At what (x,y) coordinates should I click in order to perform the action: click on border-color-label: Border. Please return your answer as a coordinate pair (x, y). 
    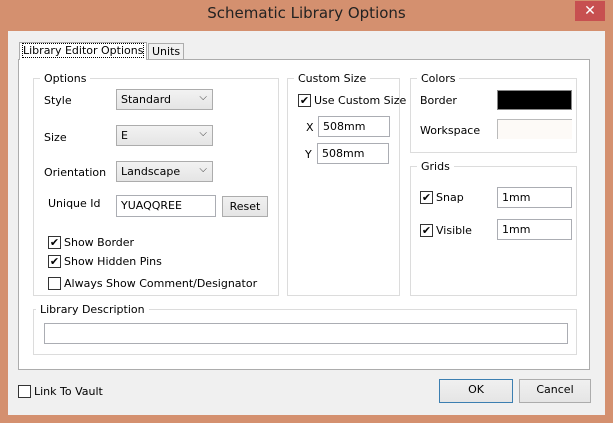
    Looking at the image, I should click on (438, 100).